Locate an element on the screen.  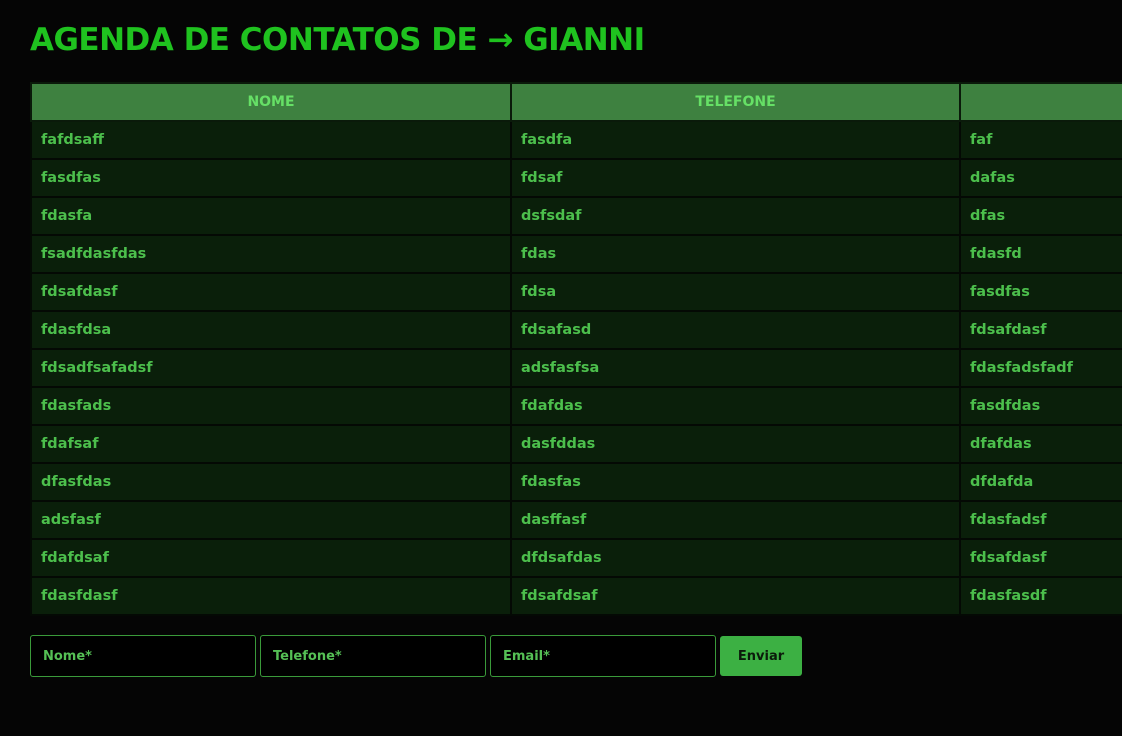
cell-email: faf is located at coordinates (1040, 140).